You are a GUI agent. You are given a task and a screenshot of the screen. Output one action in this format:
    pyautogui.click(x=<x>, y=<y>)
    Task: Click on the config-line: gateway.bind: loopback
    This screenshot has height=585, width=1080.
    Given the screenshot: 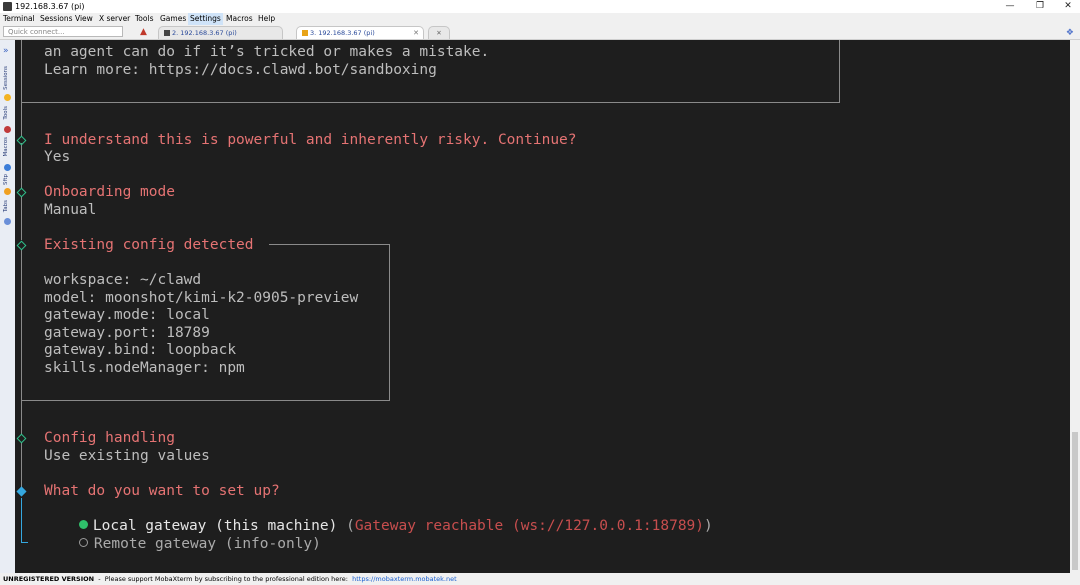 What is the action you would take?
    pyautogui.click(x=140, y=350)
    